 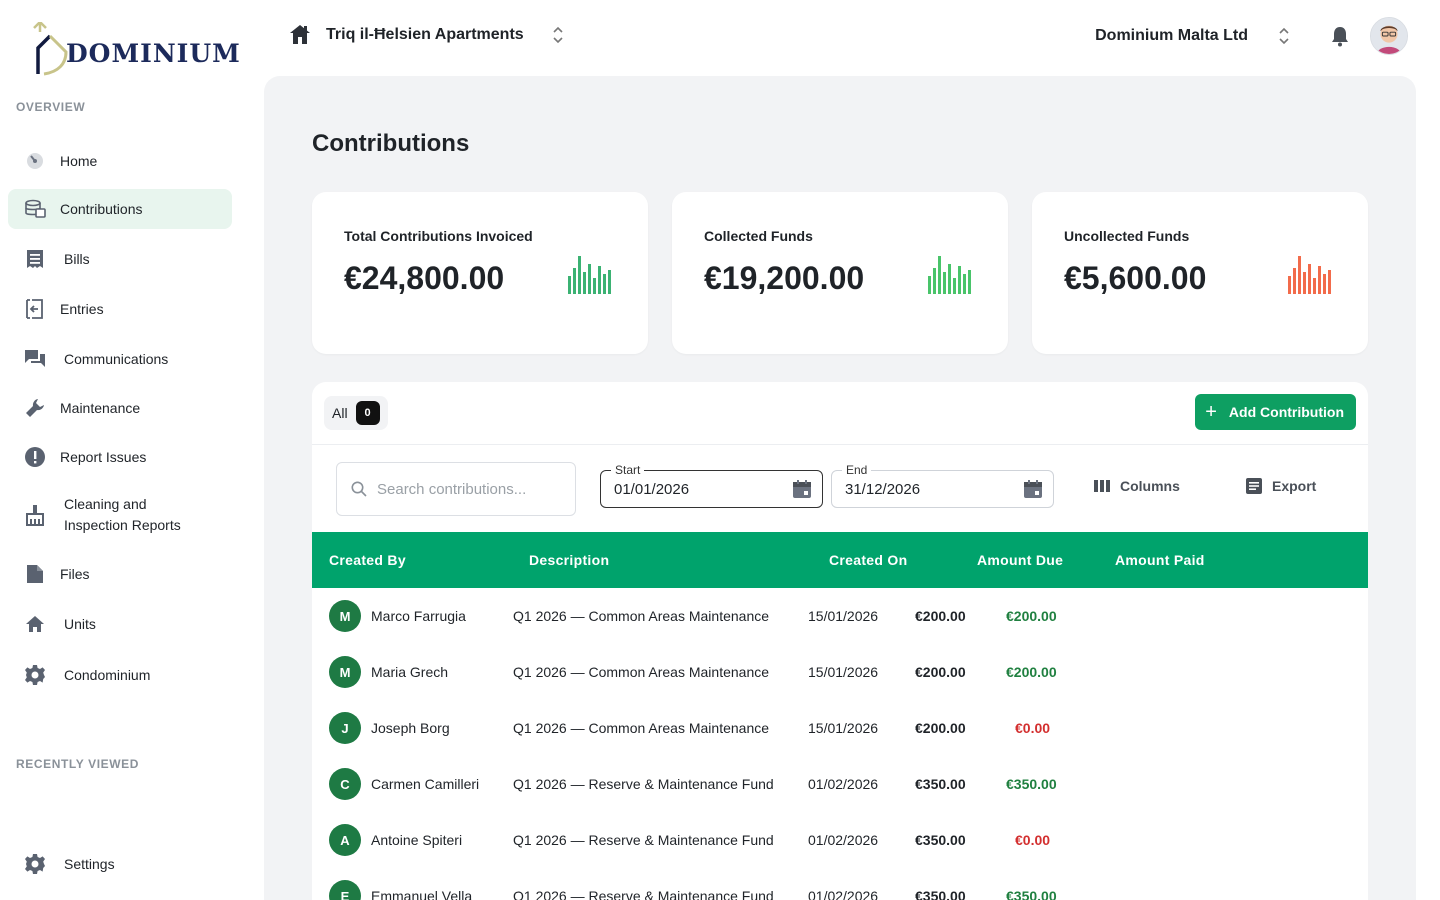 I want to click on start-date-field: Start 01/01/2026, so click(x=711, y=485).